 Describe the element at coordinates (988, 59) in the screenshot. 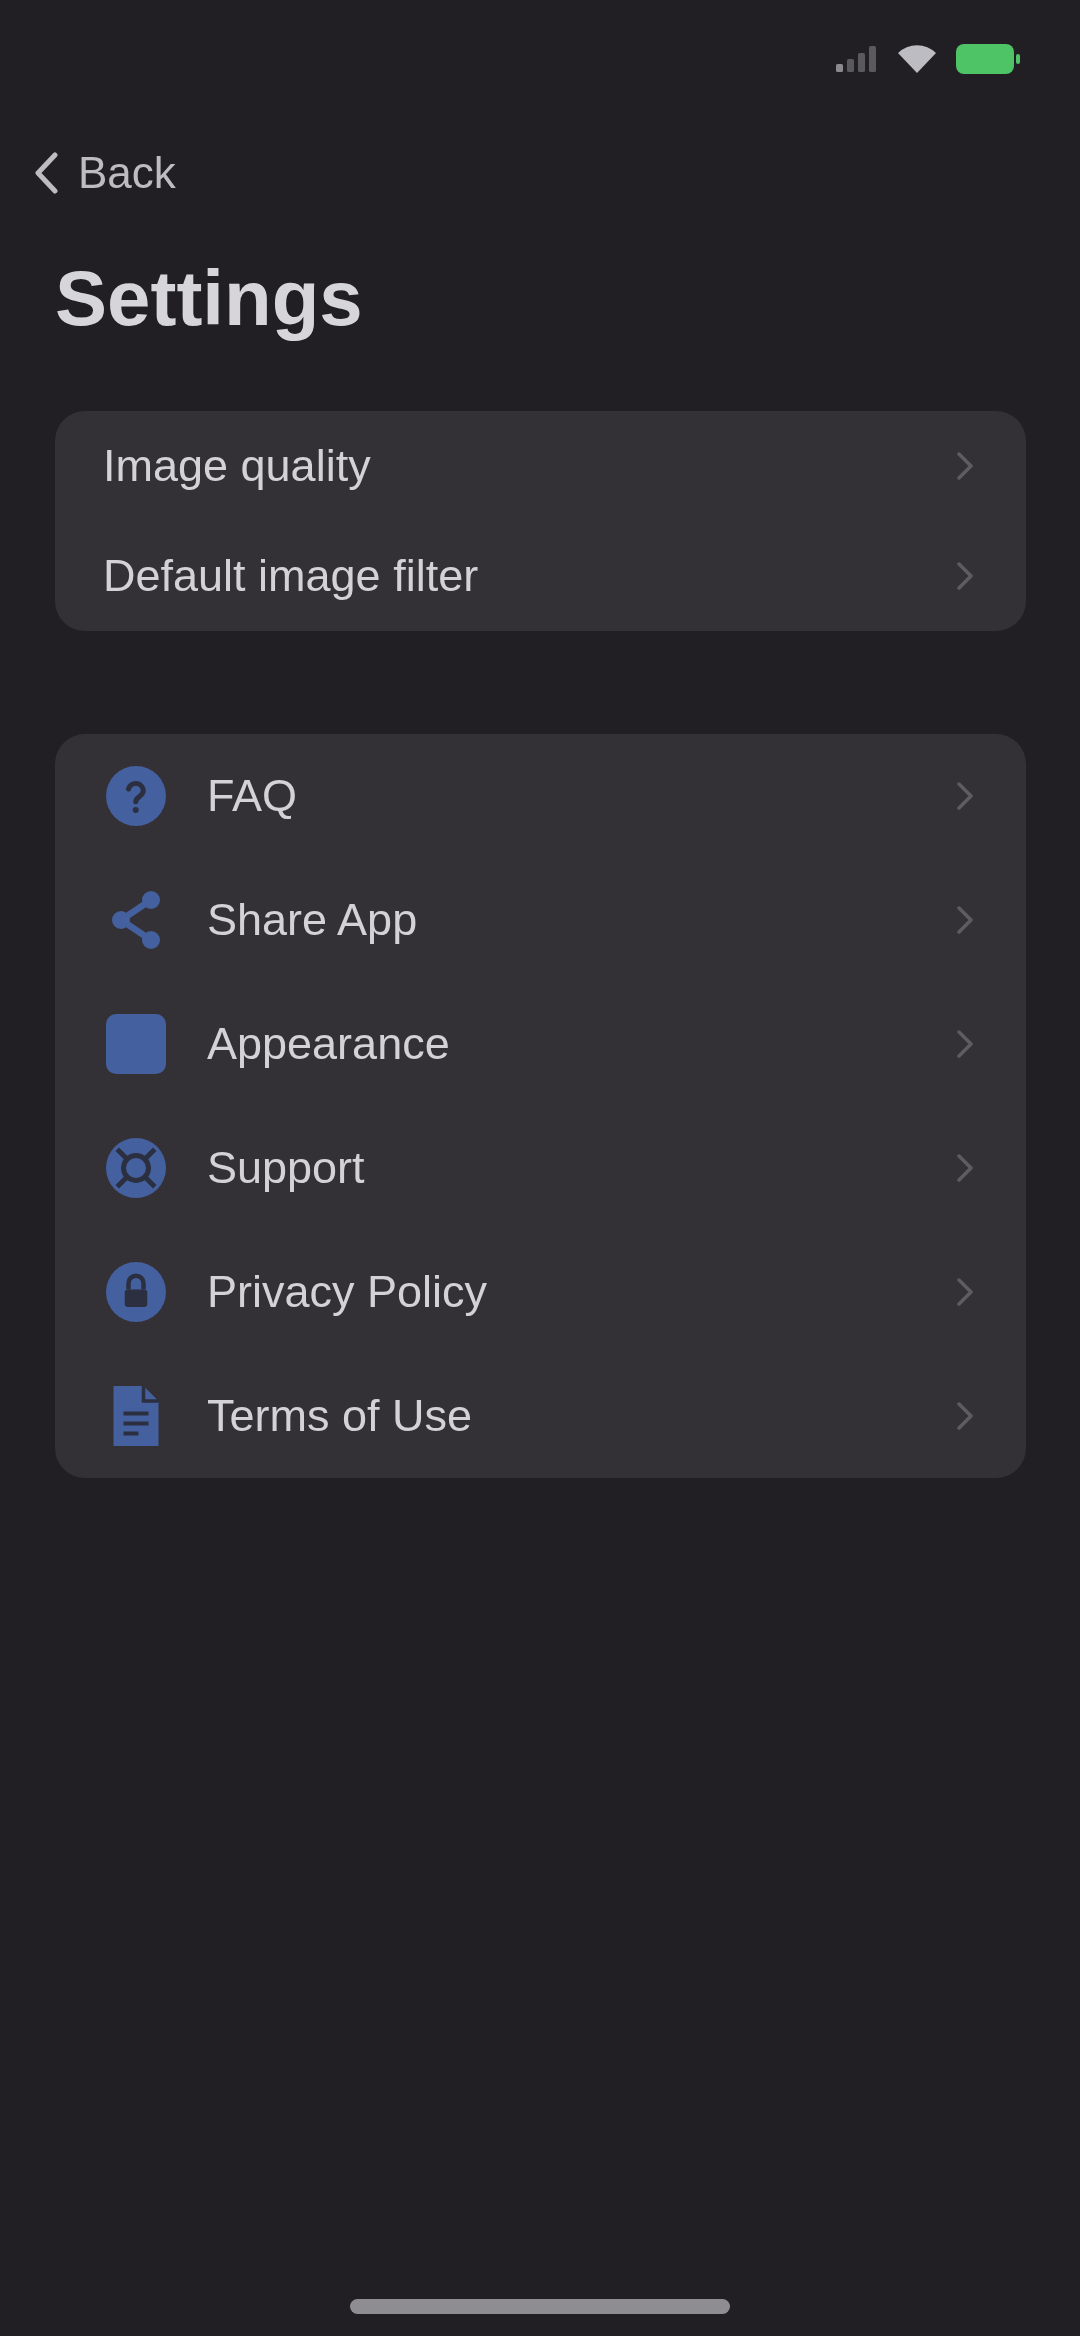

I see `battery-icon` at that location.